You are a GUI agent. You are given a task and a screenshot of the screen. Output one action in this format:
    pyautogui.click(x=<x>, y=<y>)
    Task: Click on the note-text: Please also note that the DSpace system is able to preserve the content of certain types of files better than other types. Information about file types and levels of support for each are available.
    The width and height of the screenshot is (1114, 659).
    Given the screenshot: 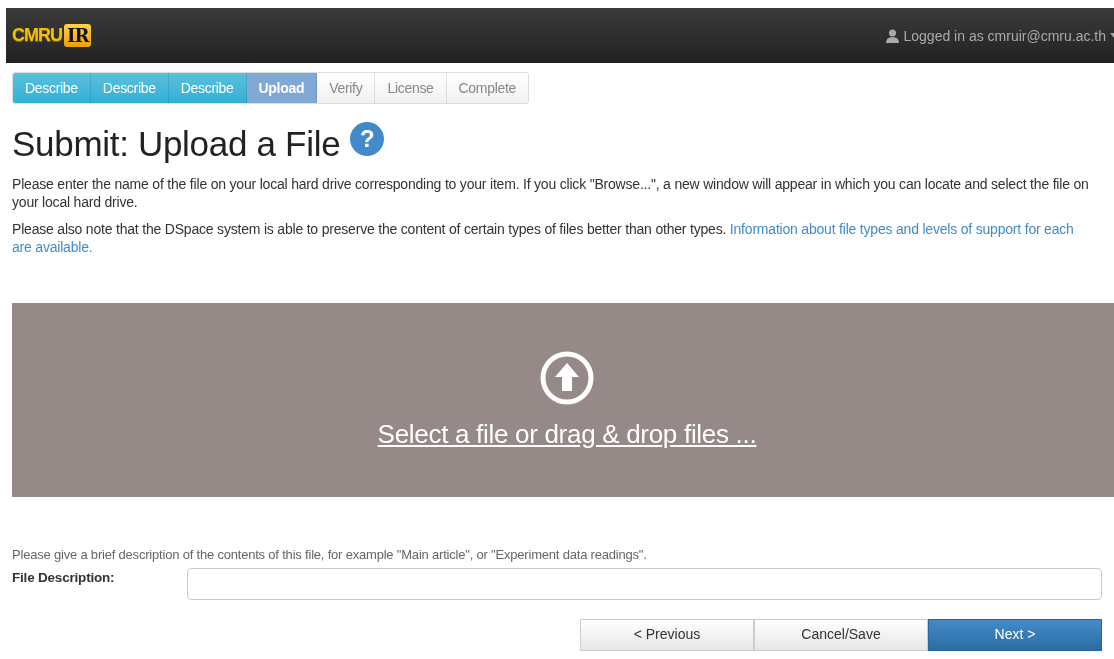 What is the action you would take?
    pyautogui.click(x=543, y=238)
    